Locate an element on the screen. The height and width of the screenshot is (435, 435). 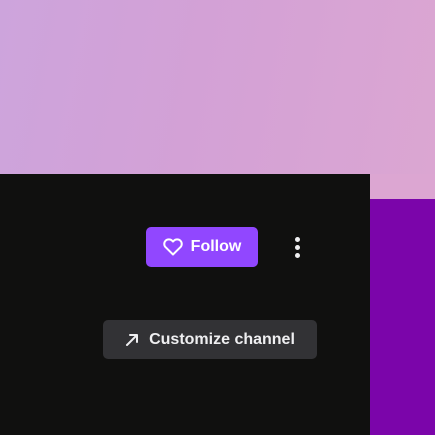
heart-icon is located at coordinates (172, 247).